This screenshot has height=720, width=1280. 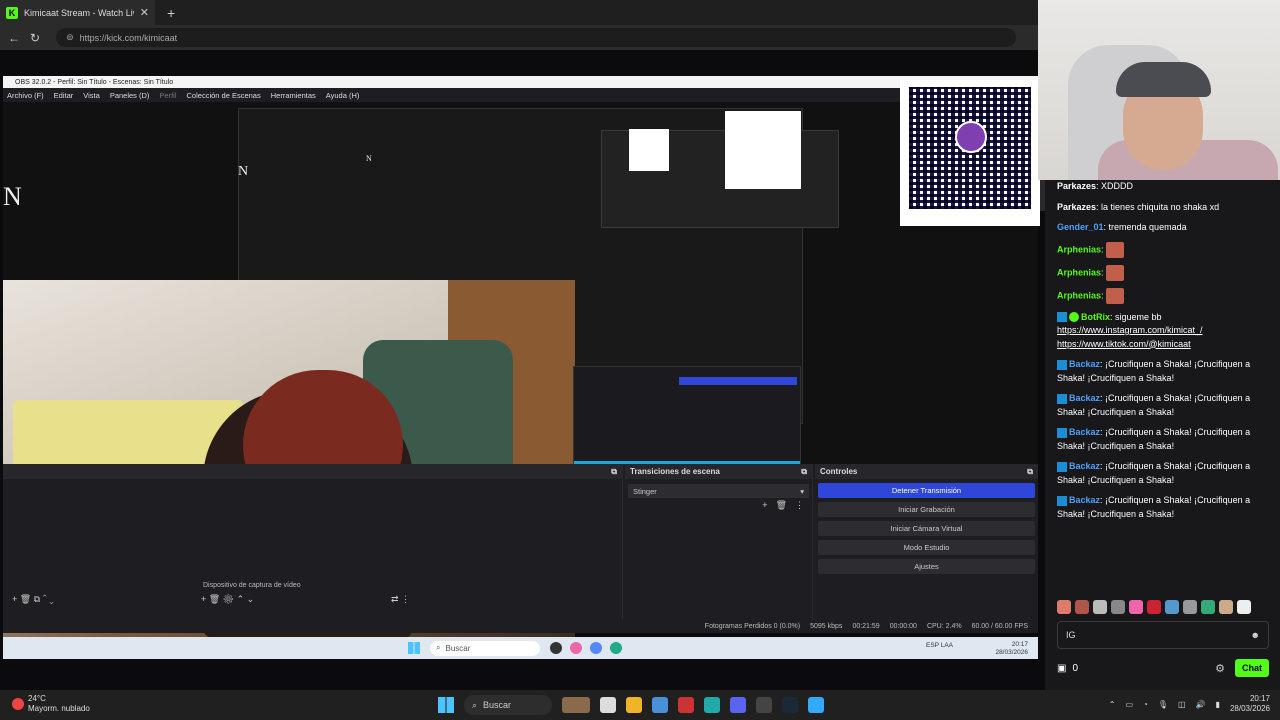 I want to click on inner-search: ⌕ Buscar, so click(x=485, y=648).